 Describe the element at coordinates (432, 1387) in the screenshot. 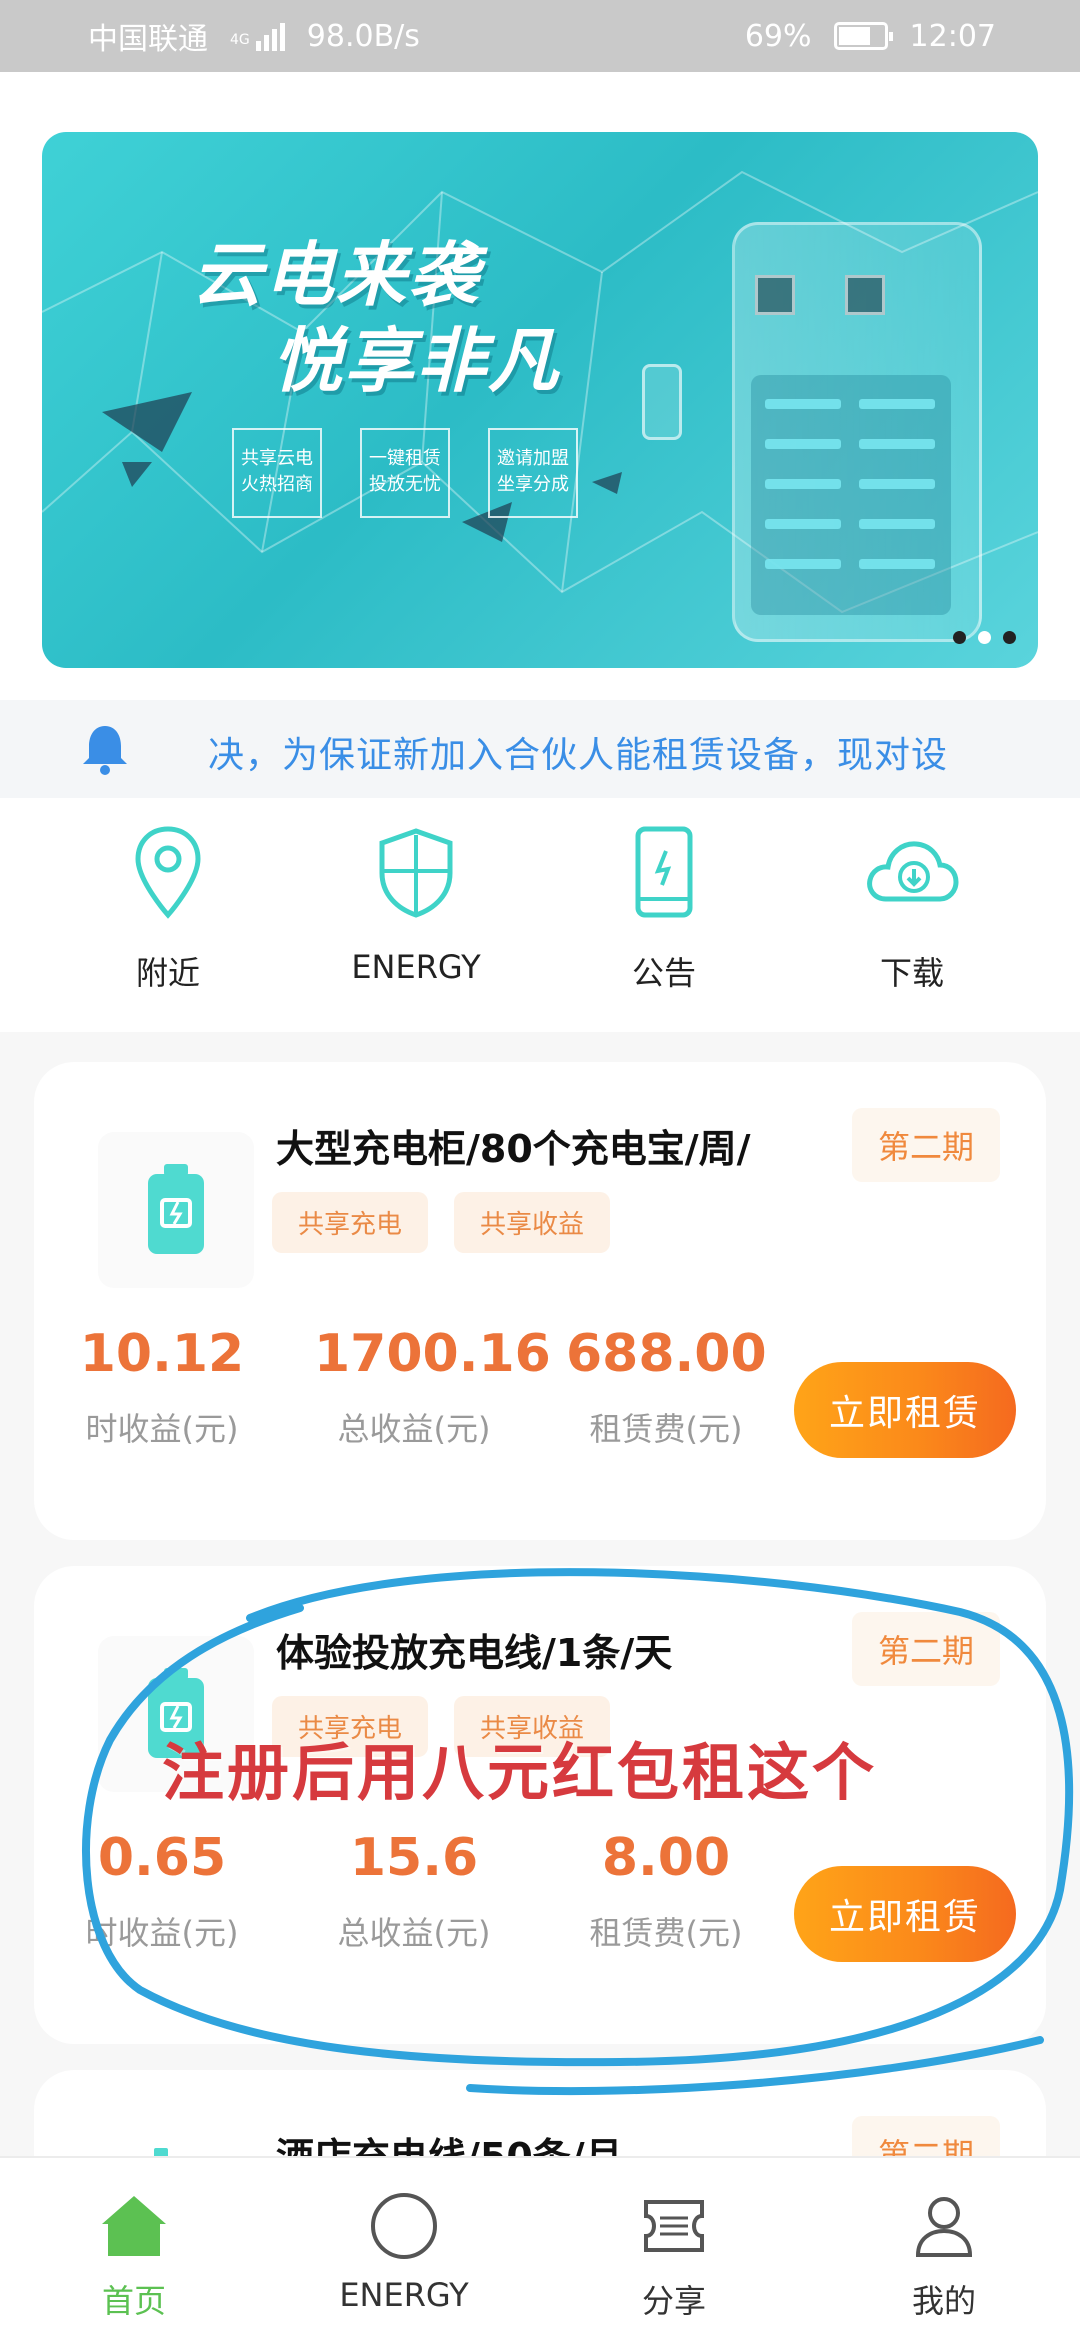

I see `total-income-stat: 1700.16 总收益(元)` at that location.